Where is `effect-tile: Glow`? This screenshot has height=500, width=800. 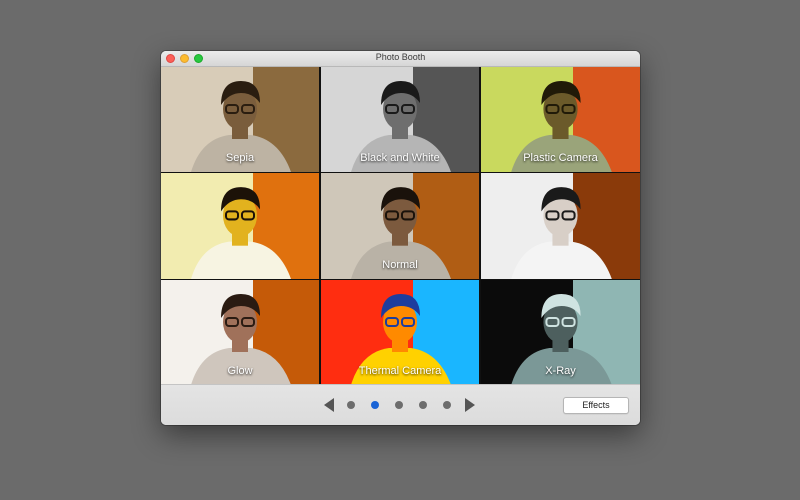
effect-tile: Glow is located at coordinates (240, 332).